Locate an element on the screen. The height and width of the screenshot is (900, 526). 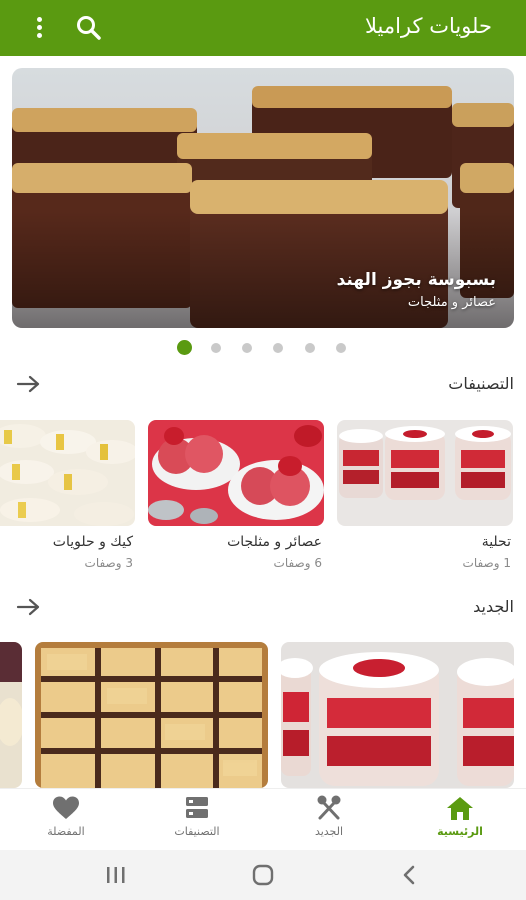
featured-recipe-title: بسبوسة بجوز الهند is located at coordinates (416, 280).